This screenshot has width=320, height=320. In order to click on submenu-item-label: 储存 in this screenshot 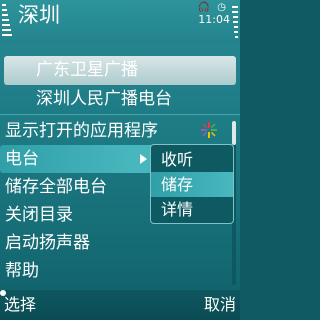, I will do `click(177, 184)`.